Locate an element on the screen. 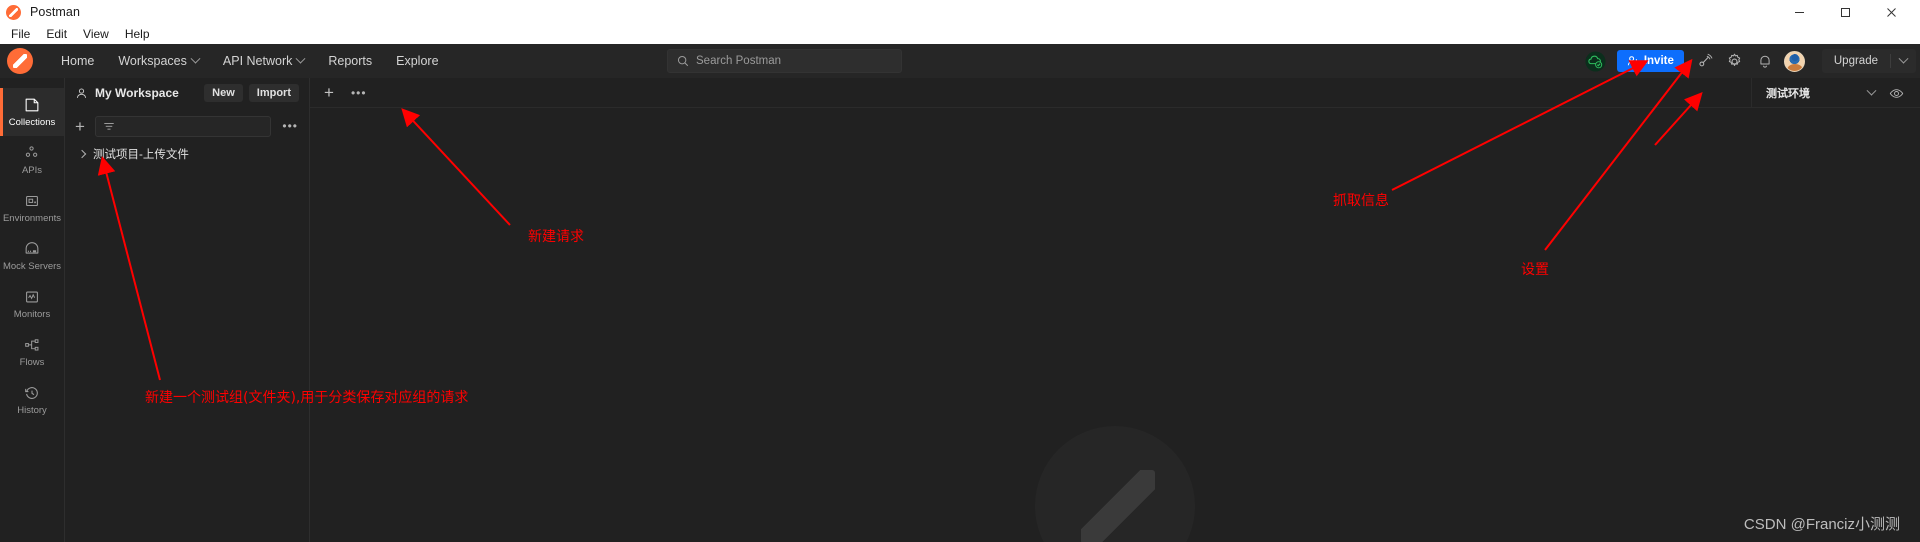  nav-explore-label: Explore is located at coordinates (417, 61).